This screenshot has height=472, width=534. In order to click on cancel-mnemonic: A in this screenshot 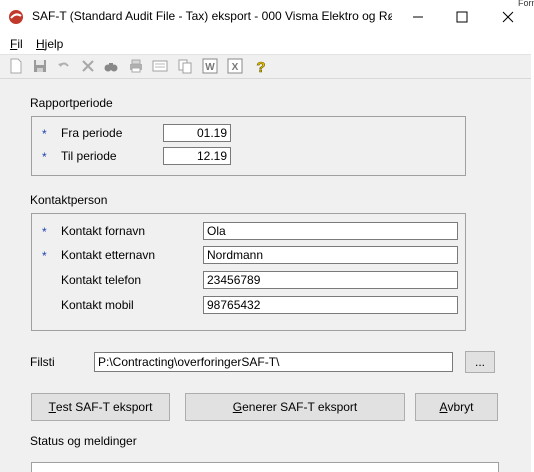, I will do `click(443, 407)`.